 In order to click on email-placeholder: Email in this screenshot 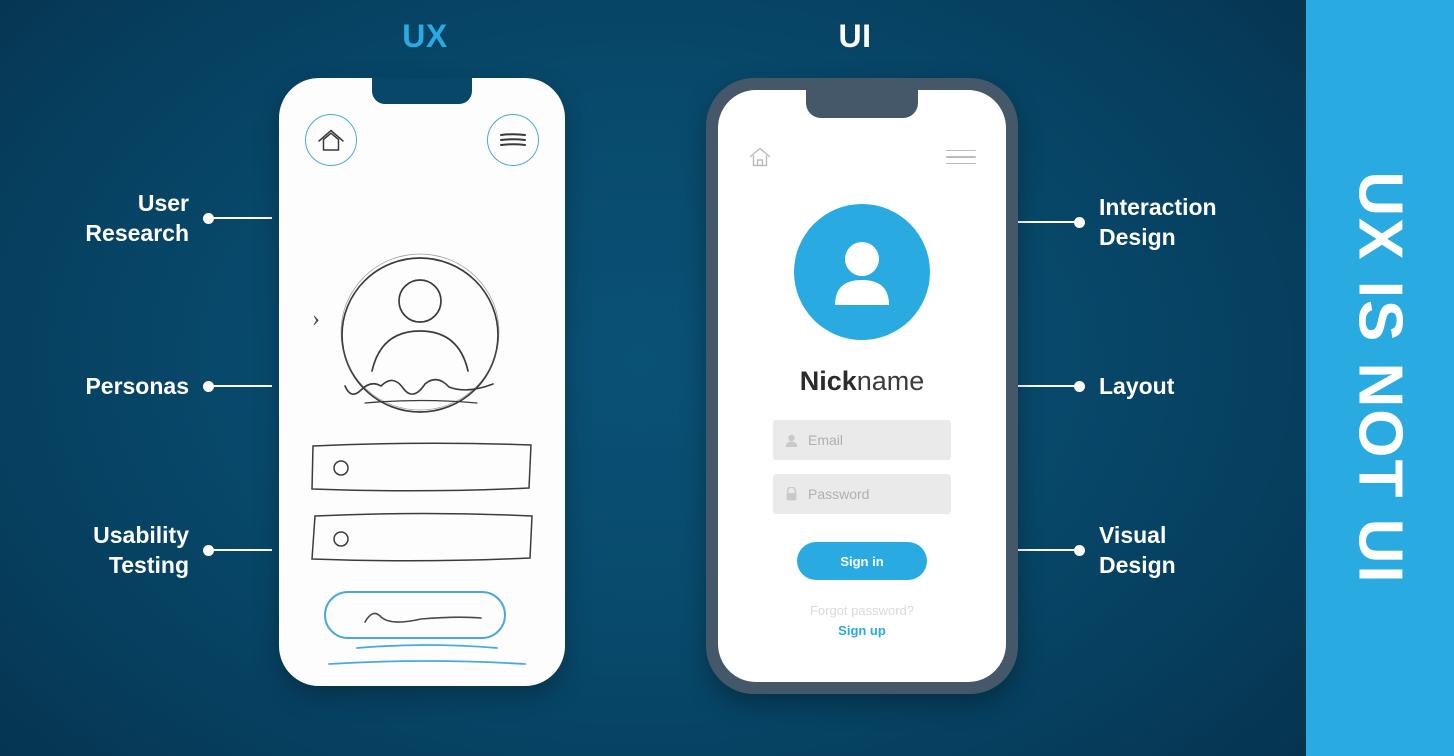, I will do `click(826, 440)`.